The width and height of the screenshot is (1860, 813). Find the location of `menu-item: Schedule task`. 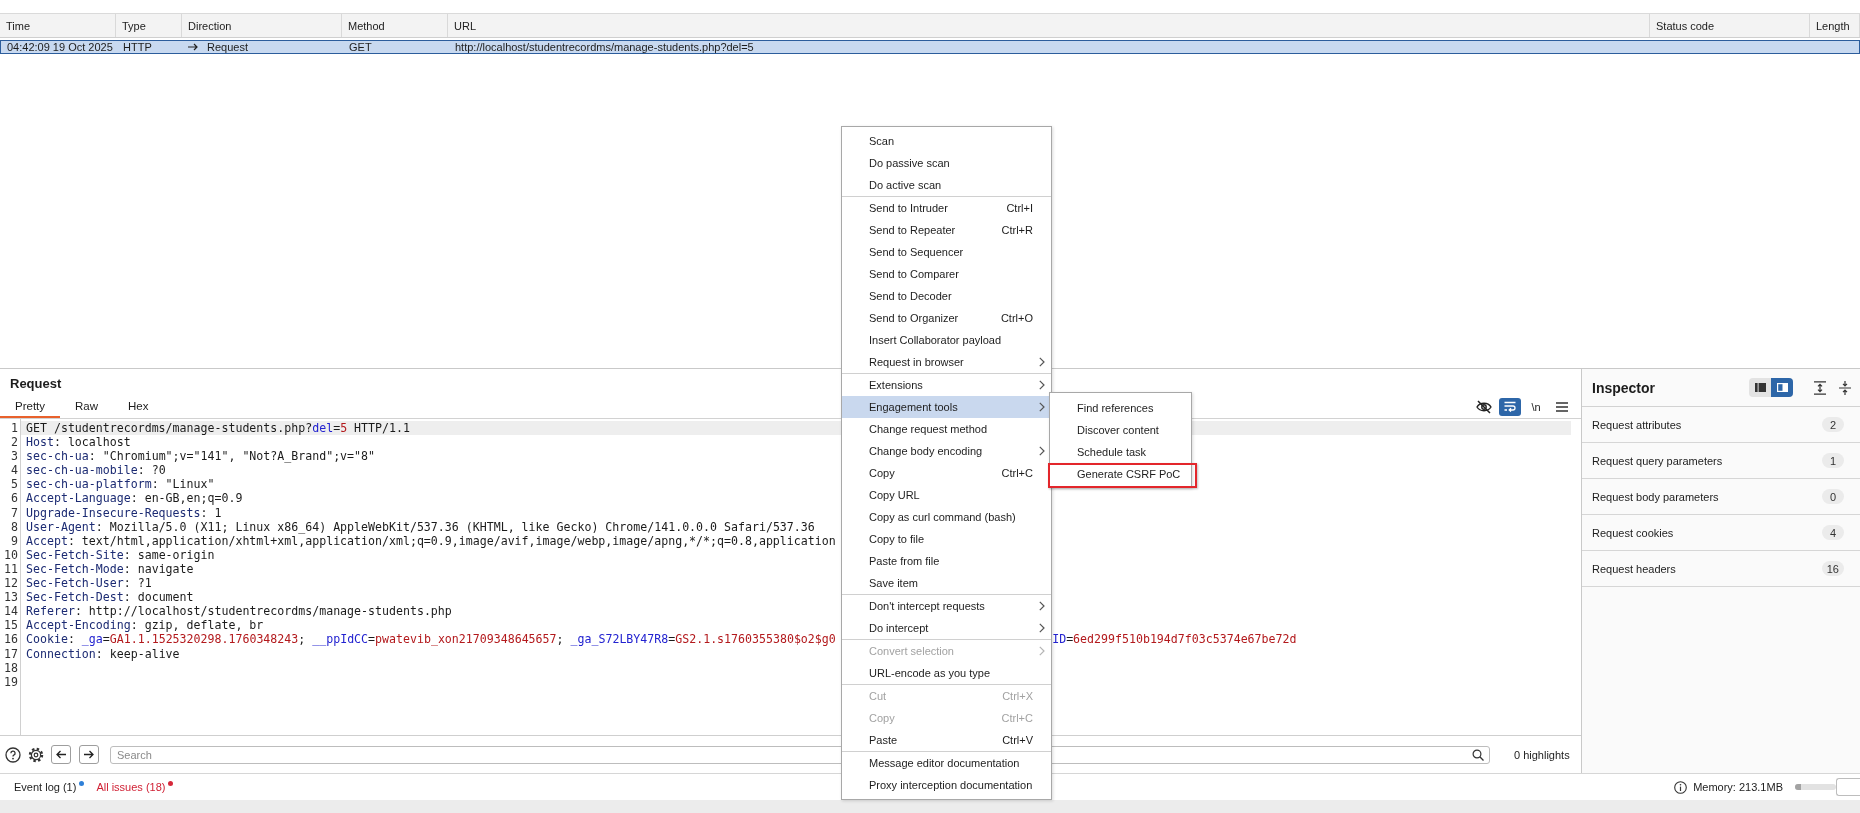

menu-item: Schedule task is located at coordinates (1120, 452).